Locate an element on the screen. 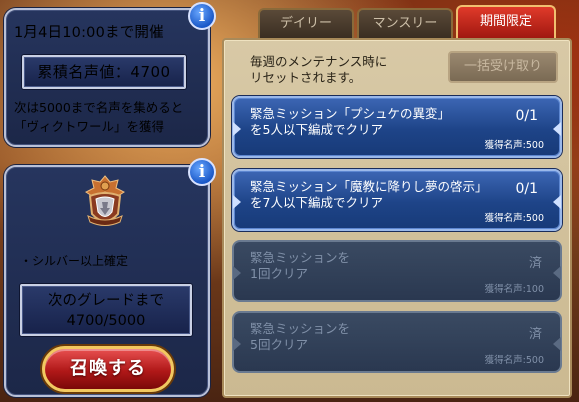 This screenshot has height=402, width=579. next-grade-box: 次のグレードまで 4700/5000 is located at coordinates (106, 310).